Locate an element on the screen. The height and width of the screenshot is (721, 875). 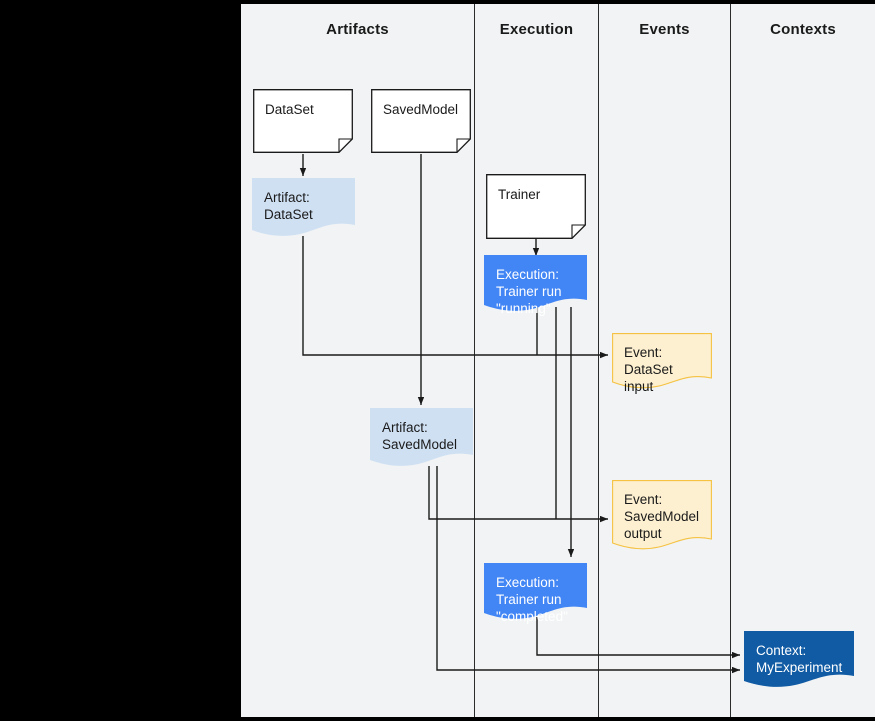
node-artifact-dataset: Artifact: DataSet is located at coordinates (303, 208).